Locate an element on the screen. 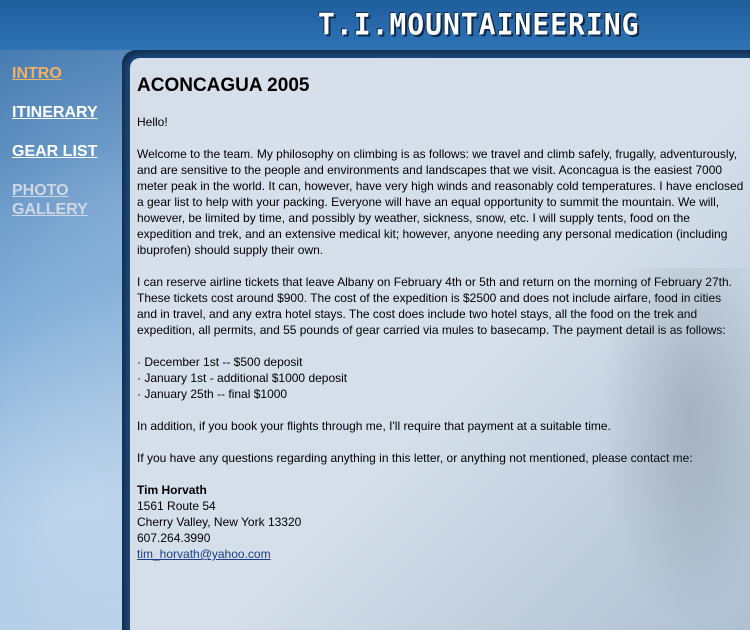  contact-phone: 607.264.3990 is located at coordinates (174, 538).